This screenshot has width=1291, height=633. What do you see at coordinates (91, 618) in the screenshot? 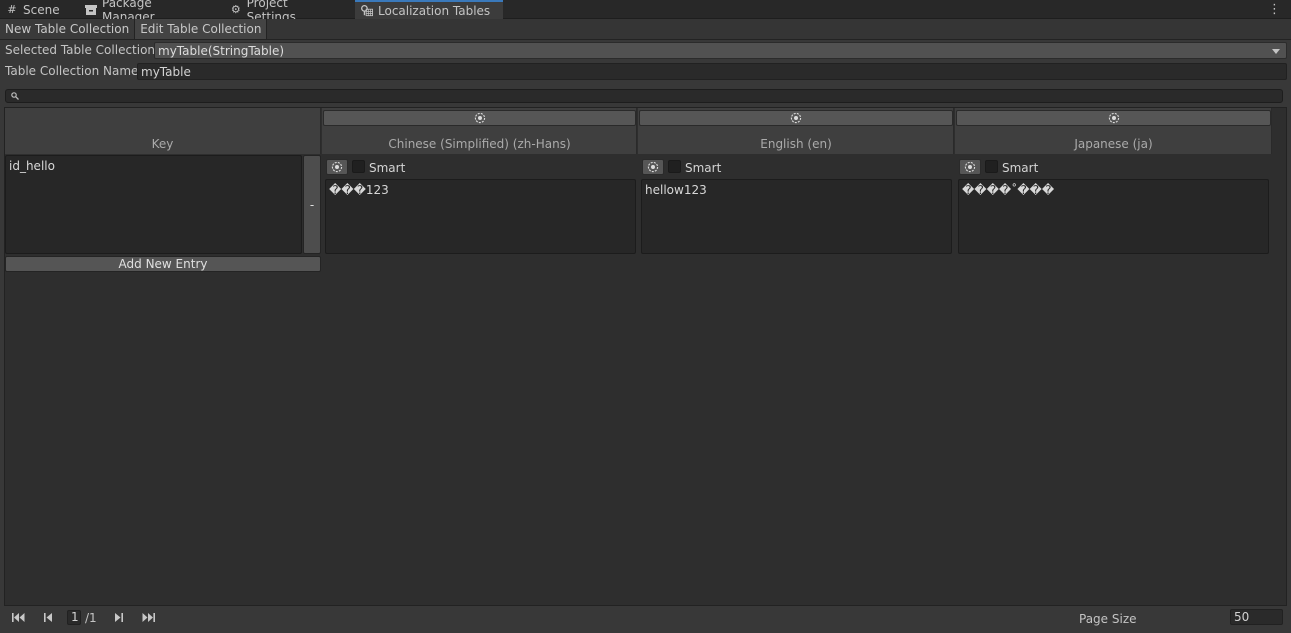
I see `page-total-label: /1` at bounding box center [91, 618].